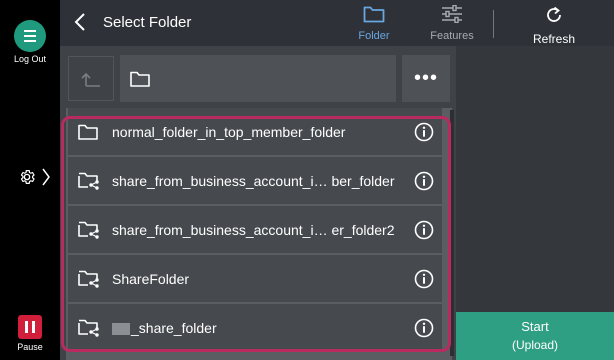  Describe the element at coordinates (27, 177) in the screenshot. I see `gear-icon` at that location.